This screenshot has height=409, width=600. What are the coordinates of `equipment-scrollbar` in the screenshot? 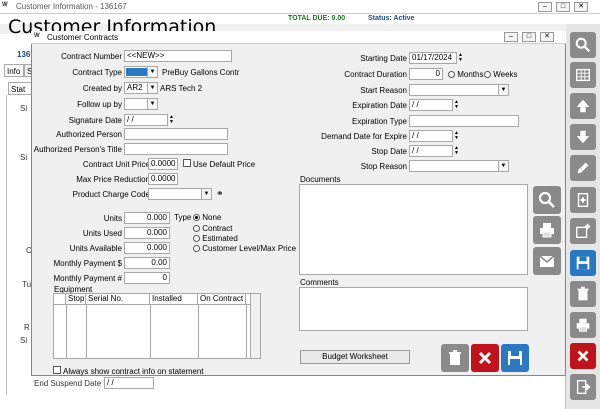 It's located at (255, 326).